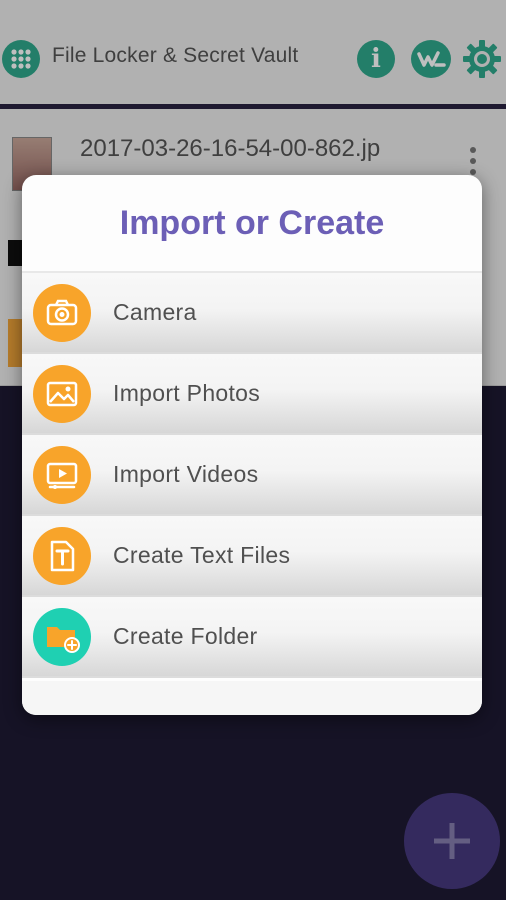  What do you see at coordinates (62, 475) in the screenshot?
I see `video-icon` at bounding box center [62, 475].